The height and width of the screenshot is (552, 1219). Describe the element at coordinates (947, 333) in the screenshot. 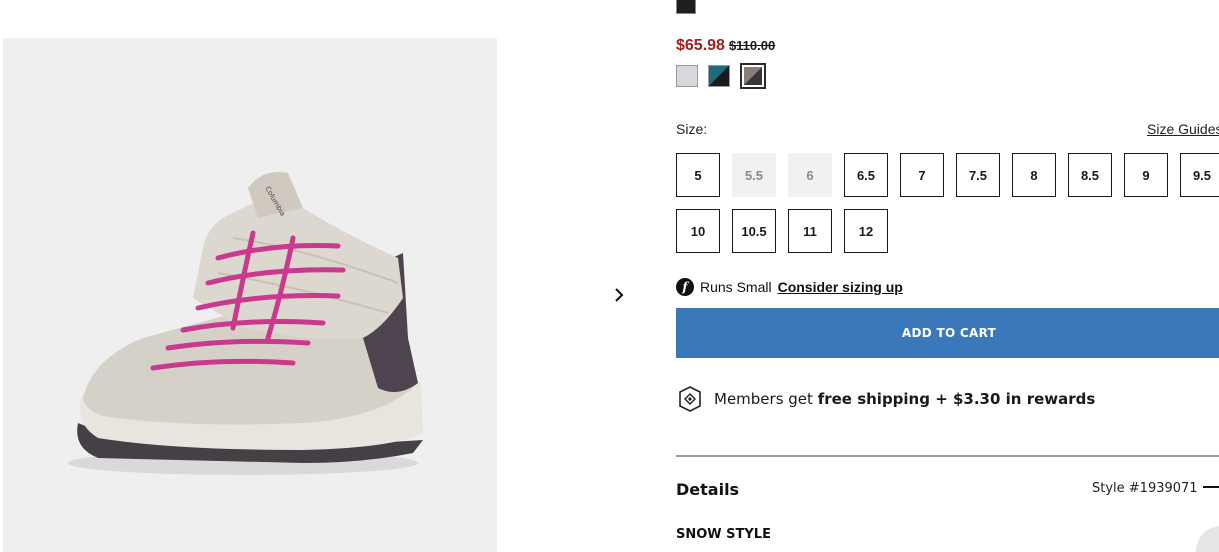

I see `add-to-cart-button: ADD TO CART` at that location.